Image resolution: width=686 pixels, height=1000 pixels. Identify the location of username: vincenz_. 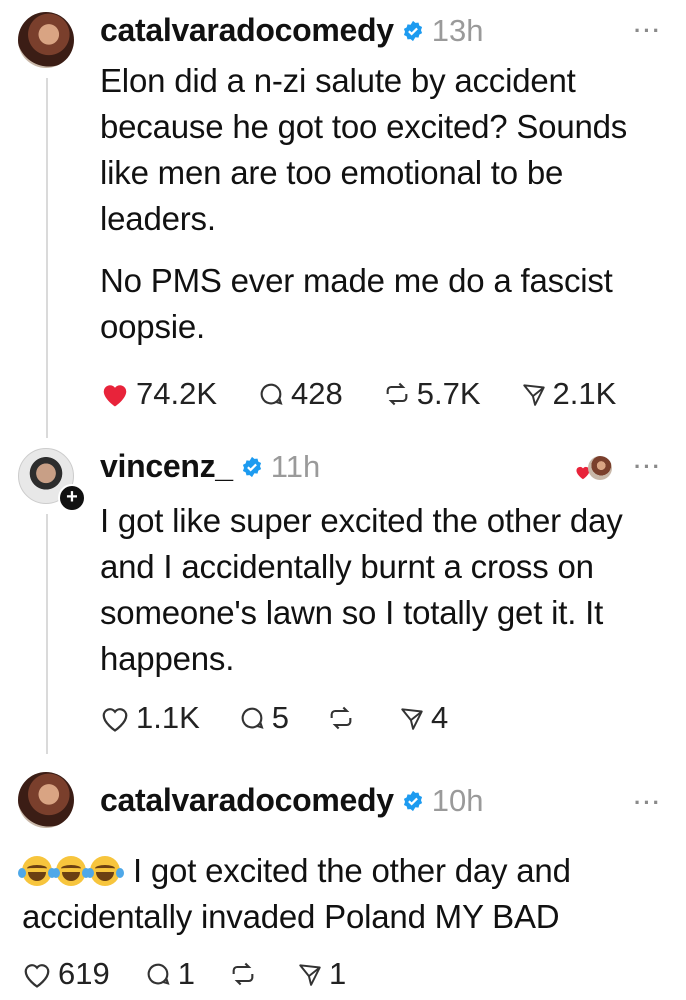
(166, 466).